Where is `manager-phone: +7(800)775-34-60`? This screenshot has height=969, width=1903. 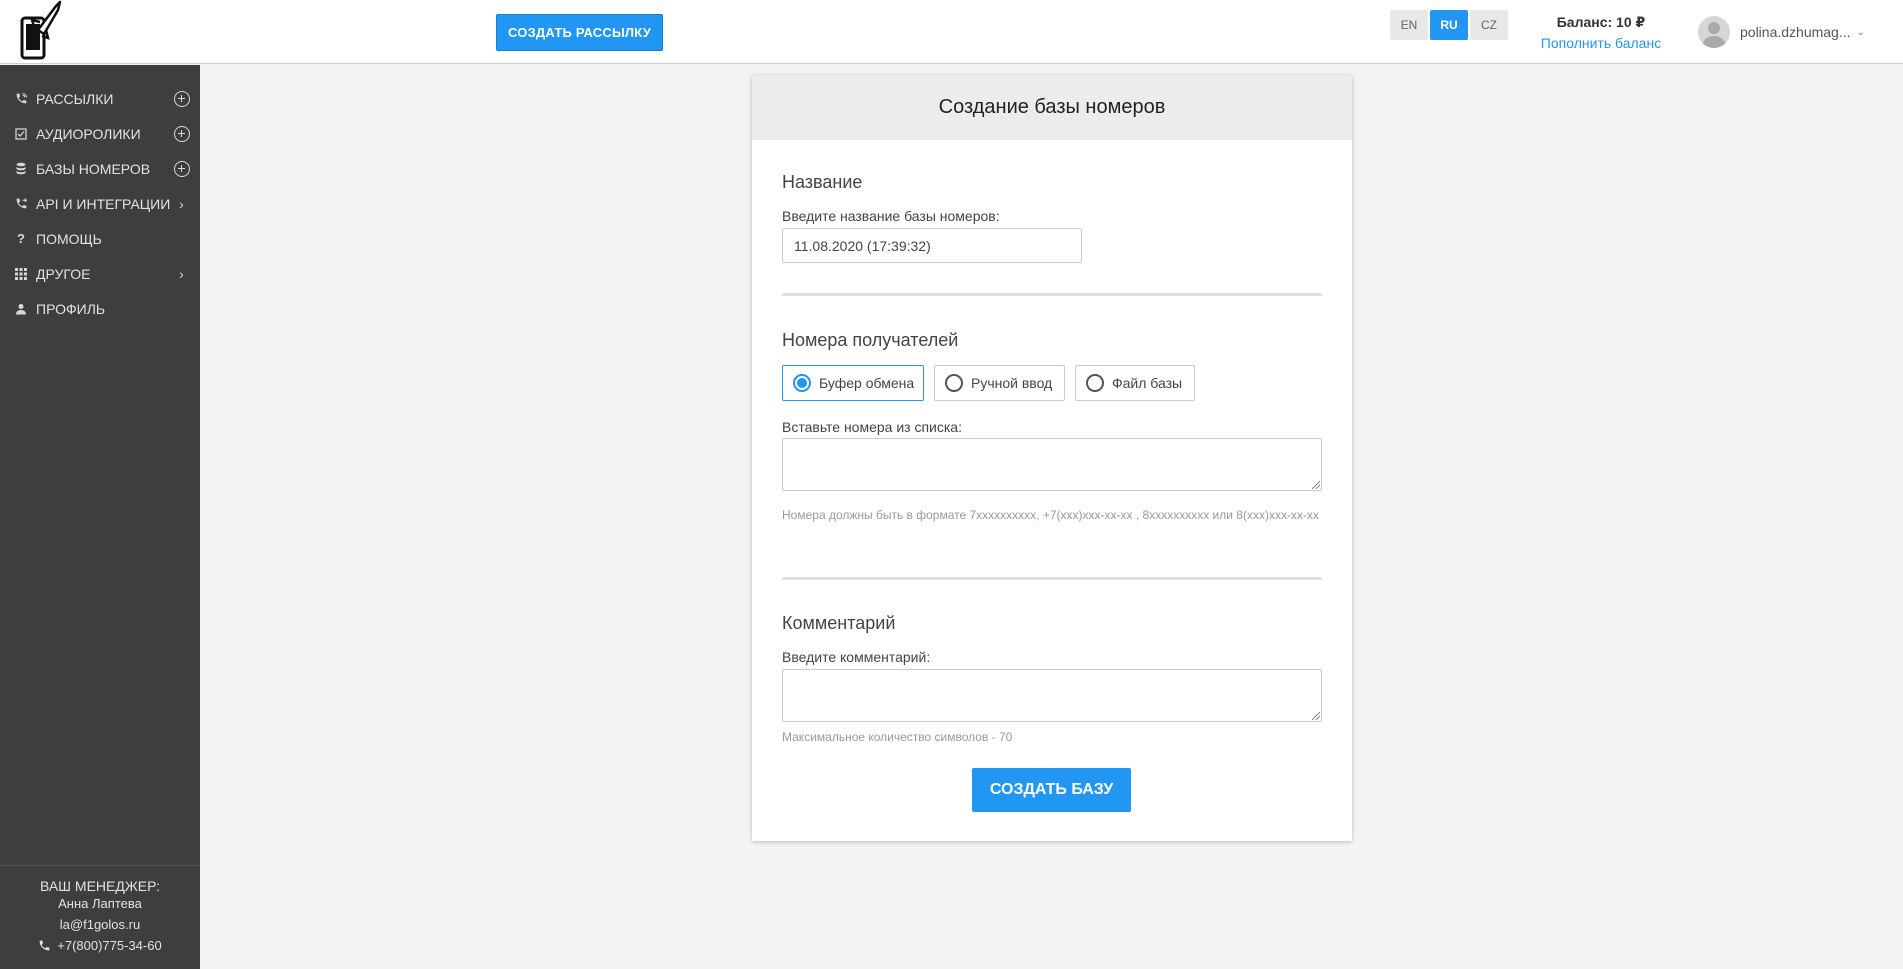
manager-phone: +7(800)775-34-60 is located at coordinates (109, 945).